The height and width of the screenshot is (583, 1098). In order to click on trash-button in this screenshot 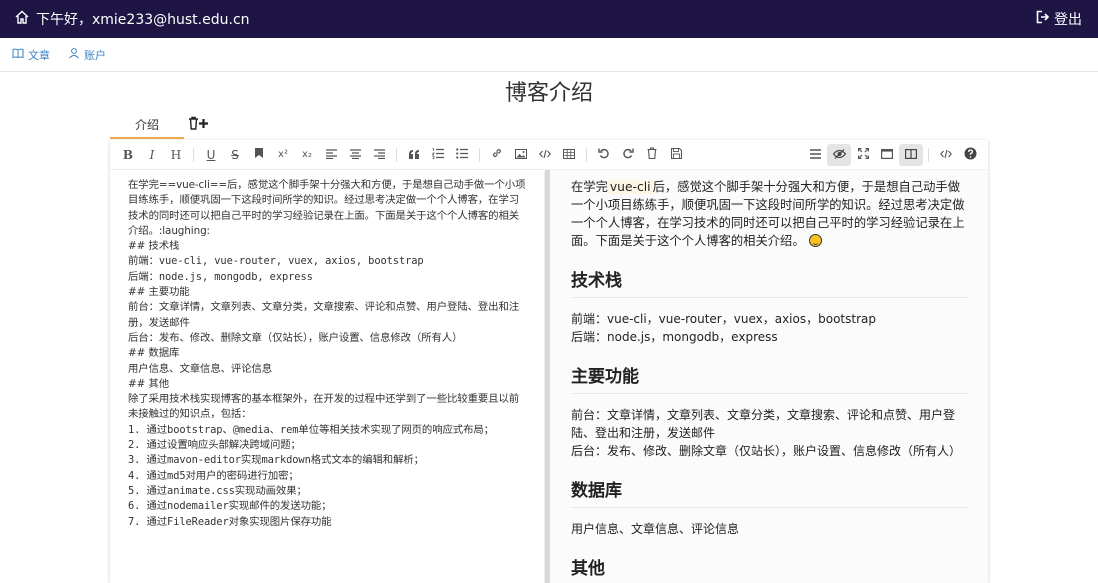, I will do `click(652, 155)`.